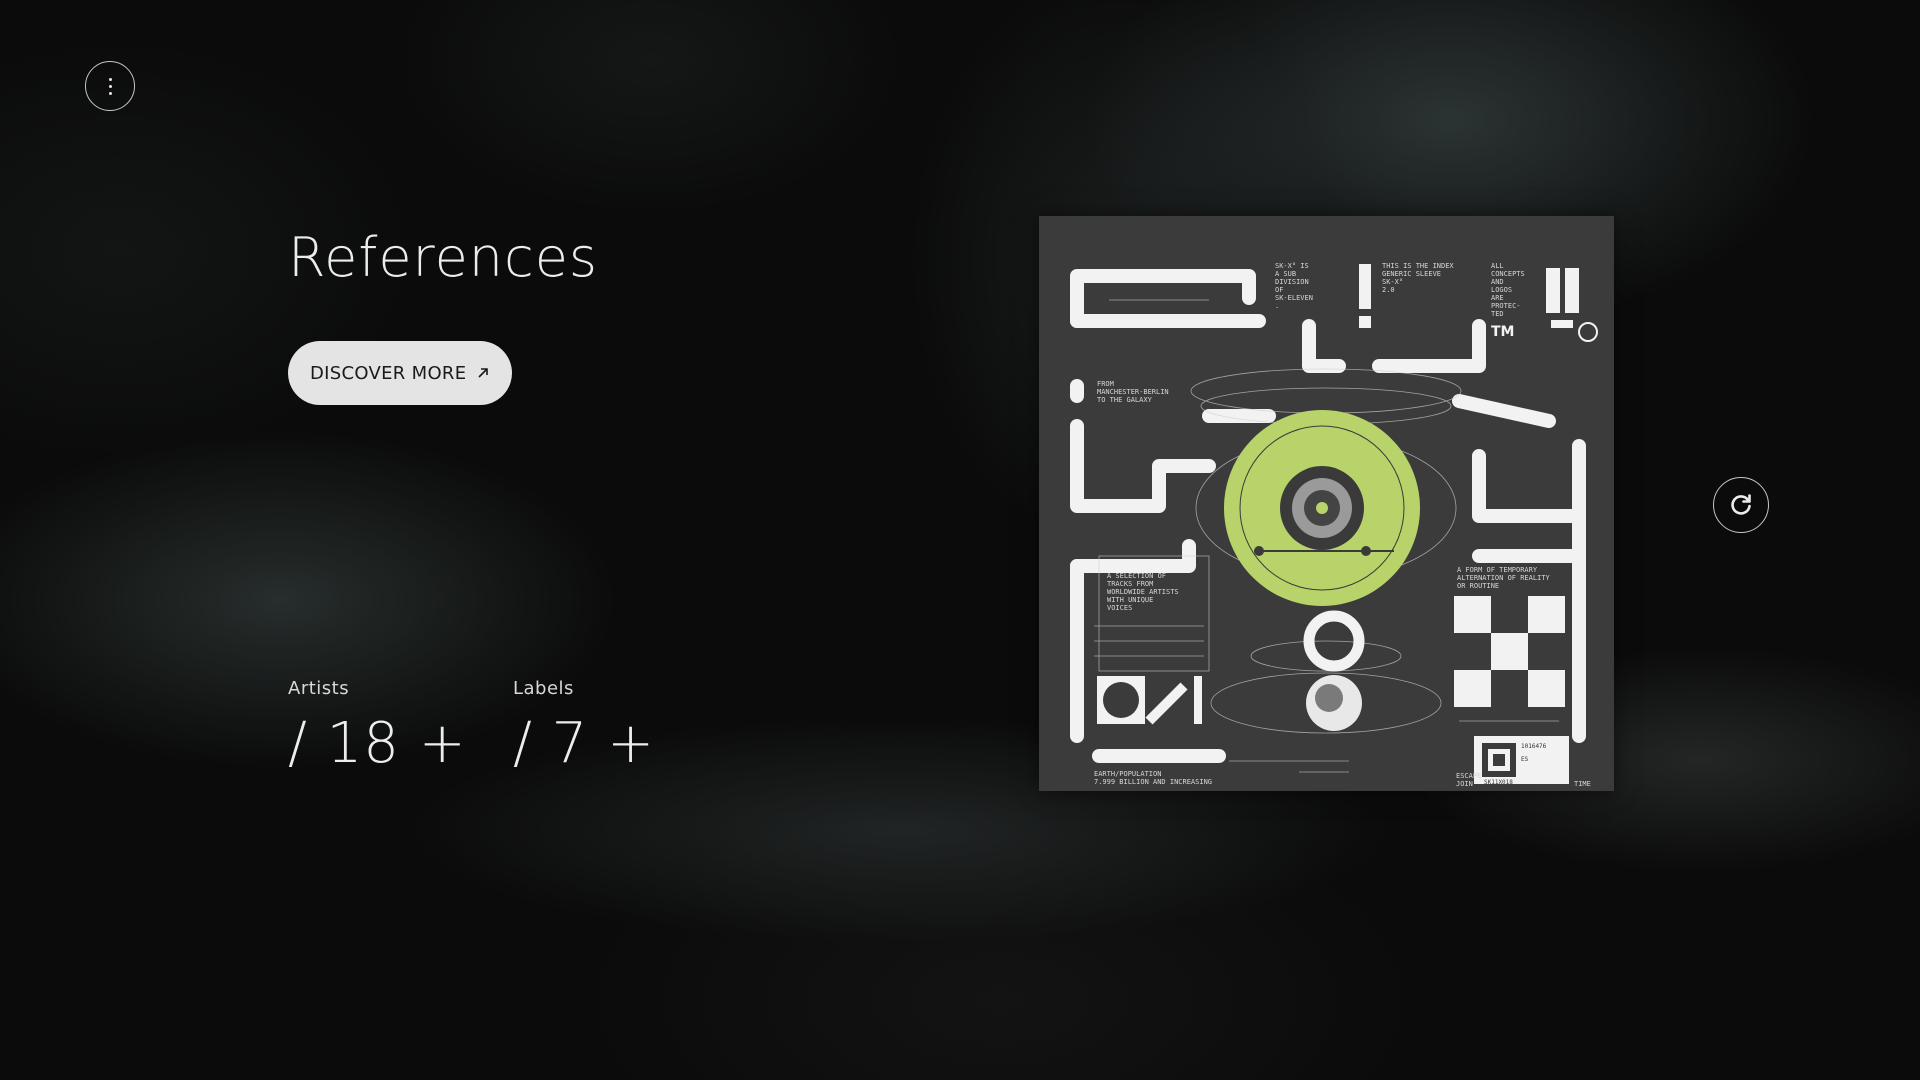  I want to click on stat-value: / 18 +, so click(377, 743).